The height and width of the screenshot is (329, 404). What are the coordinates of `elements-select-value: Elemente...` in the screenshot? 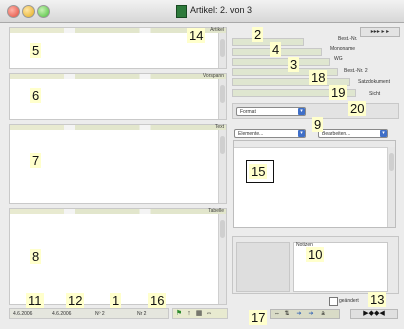 It's located at (251, 134).